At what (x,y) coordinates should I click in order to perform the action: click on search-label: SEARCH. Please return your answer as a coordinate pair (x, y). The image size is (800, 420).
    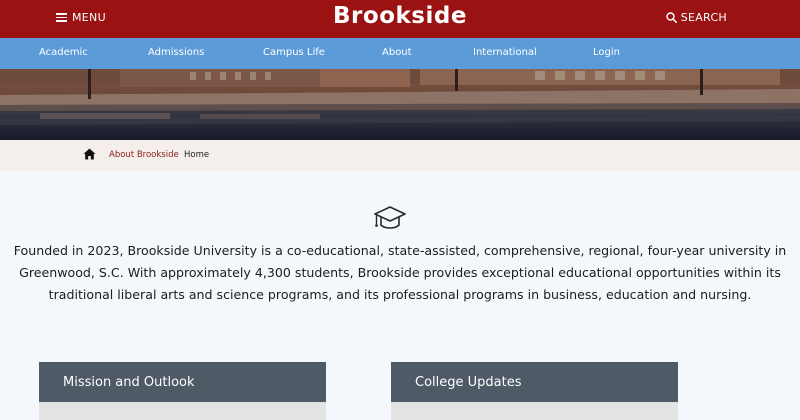
    Looking at the image, I should click on (703, 17).